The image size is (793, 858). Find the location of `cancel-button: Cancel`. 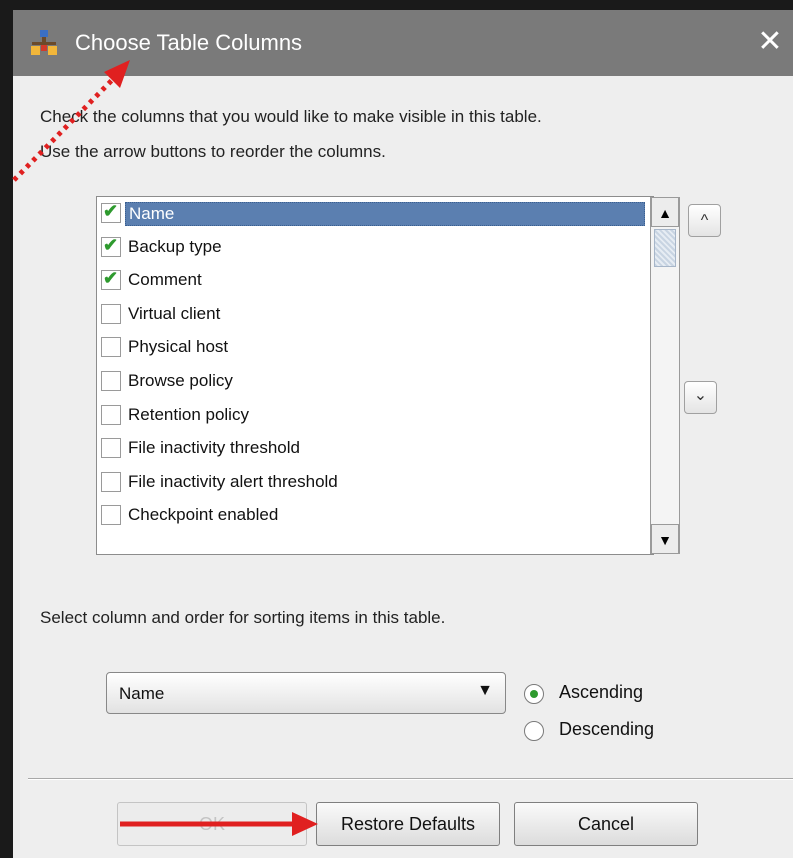

cancel-button: Cancel is located at coordinates (606, 824).